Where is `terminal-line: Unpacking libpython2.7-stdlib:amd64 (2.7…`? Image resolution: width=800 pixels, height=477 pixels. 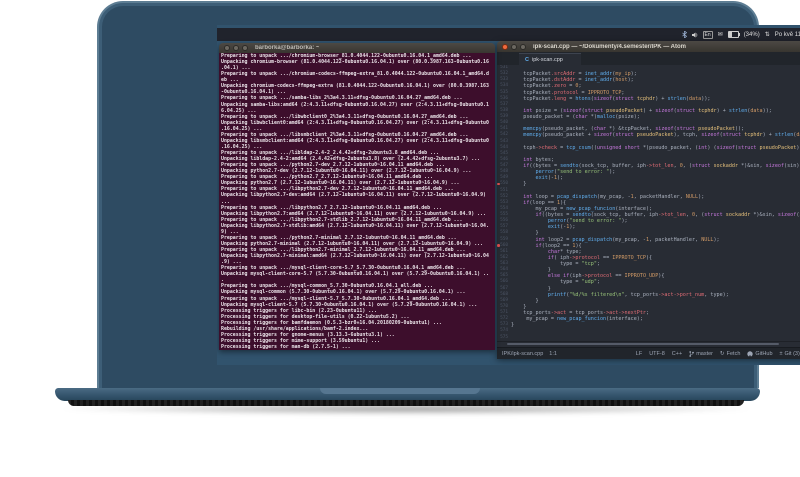 terminal-line: Unpacking libpython2.7-stdlib:amd64 (2.7… is located at coordinates (355, 225).